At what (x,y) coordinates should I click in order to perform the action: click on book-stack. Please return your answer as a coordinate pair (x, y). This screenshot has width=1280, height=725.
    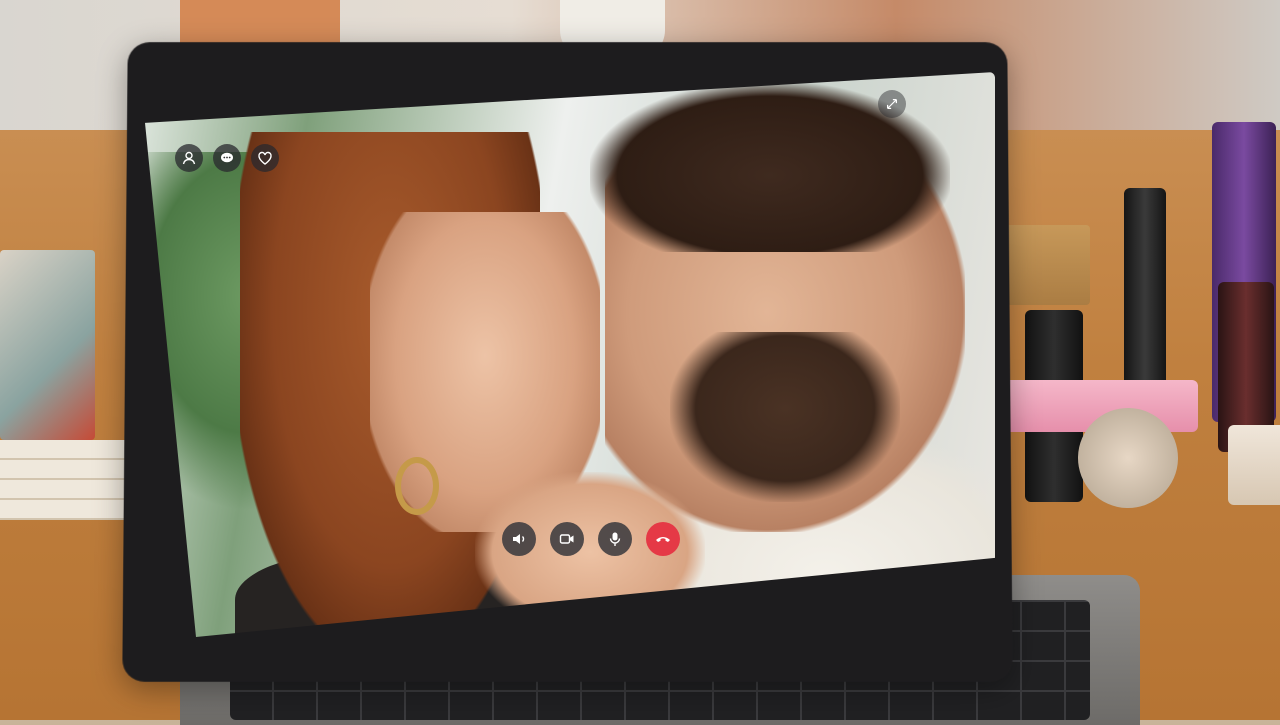
    Looking at the image, I should click on (62, 390).